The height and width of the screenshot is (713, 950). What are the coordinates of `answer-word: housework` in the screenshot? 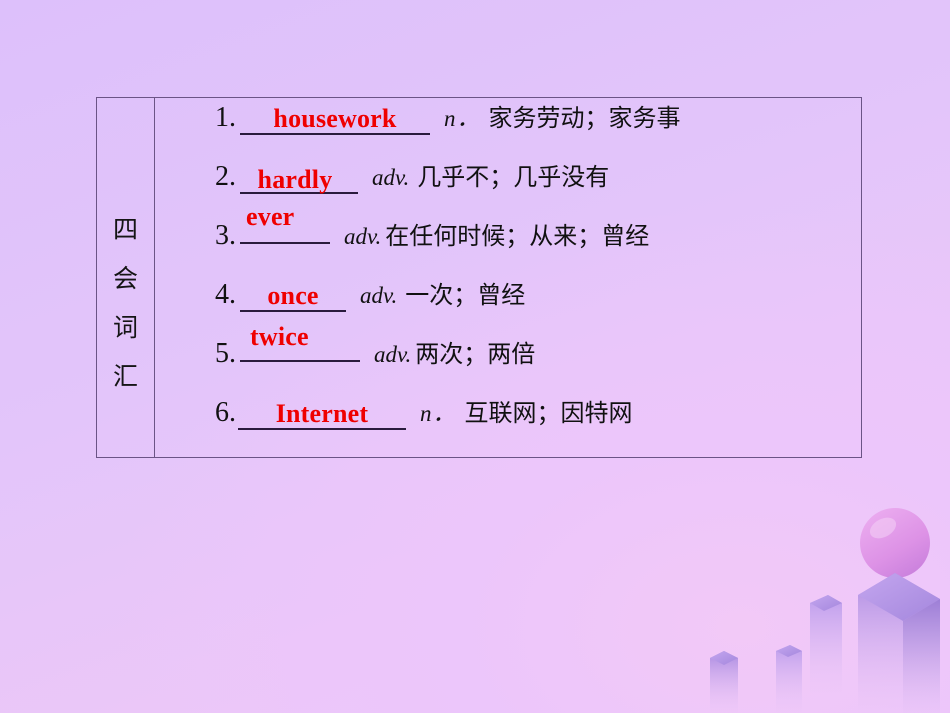 It's located at (335, 118).